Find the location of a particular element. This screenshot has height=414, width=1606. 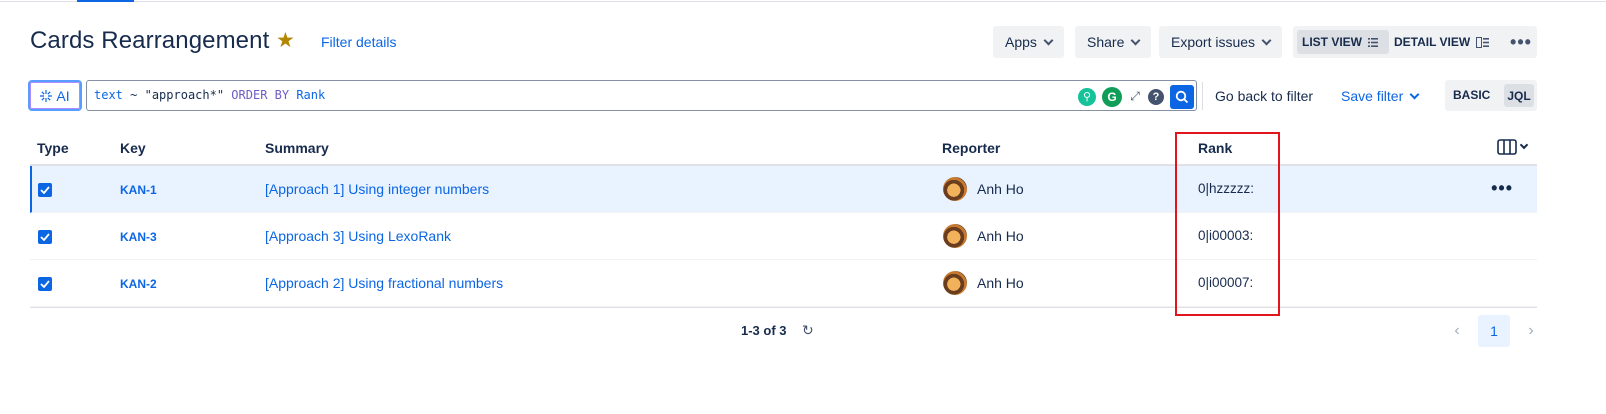

pagination: ‹ 1 › is located at coordinates (1494, 331).